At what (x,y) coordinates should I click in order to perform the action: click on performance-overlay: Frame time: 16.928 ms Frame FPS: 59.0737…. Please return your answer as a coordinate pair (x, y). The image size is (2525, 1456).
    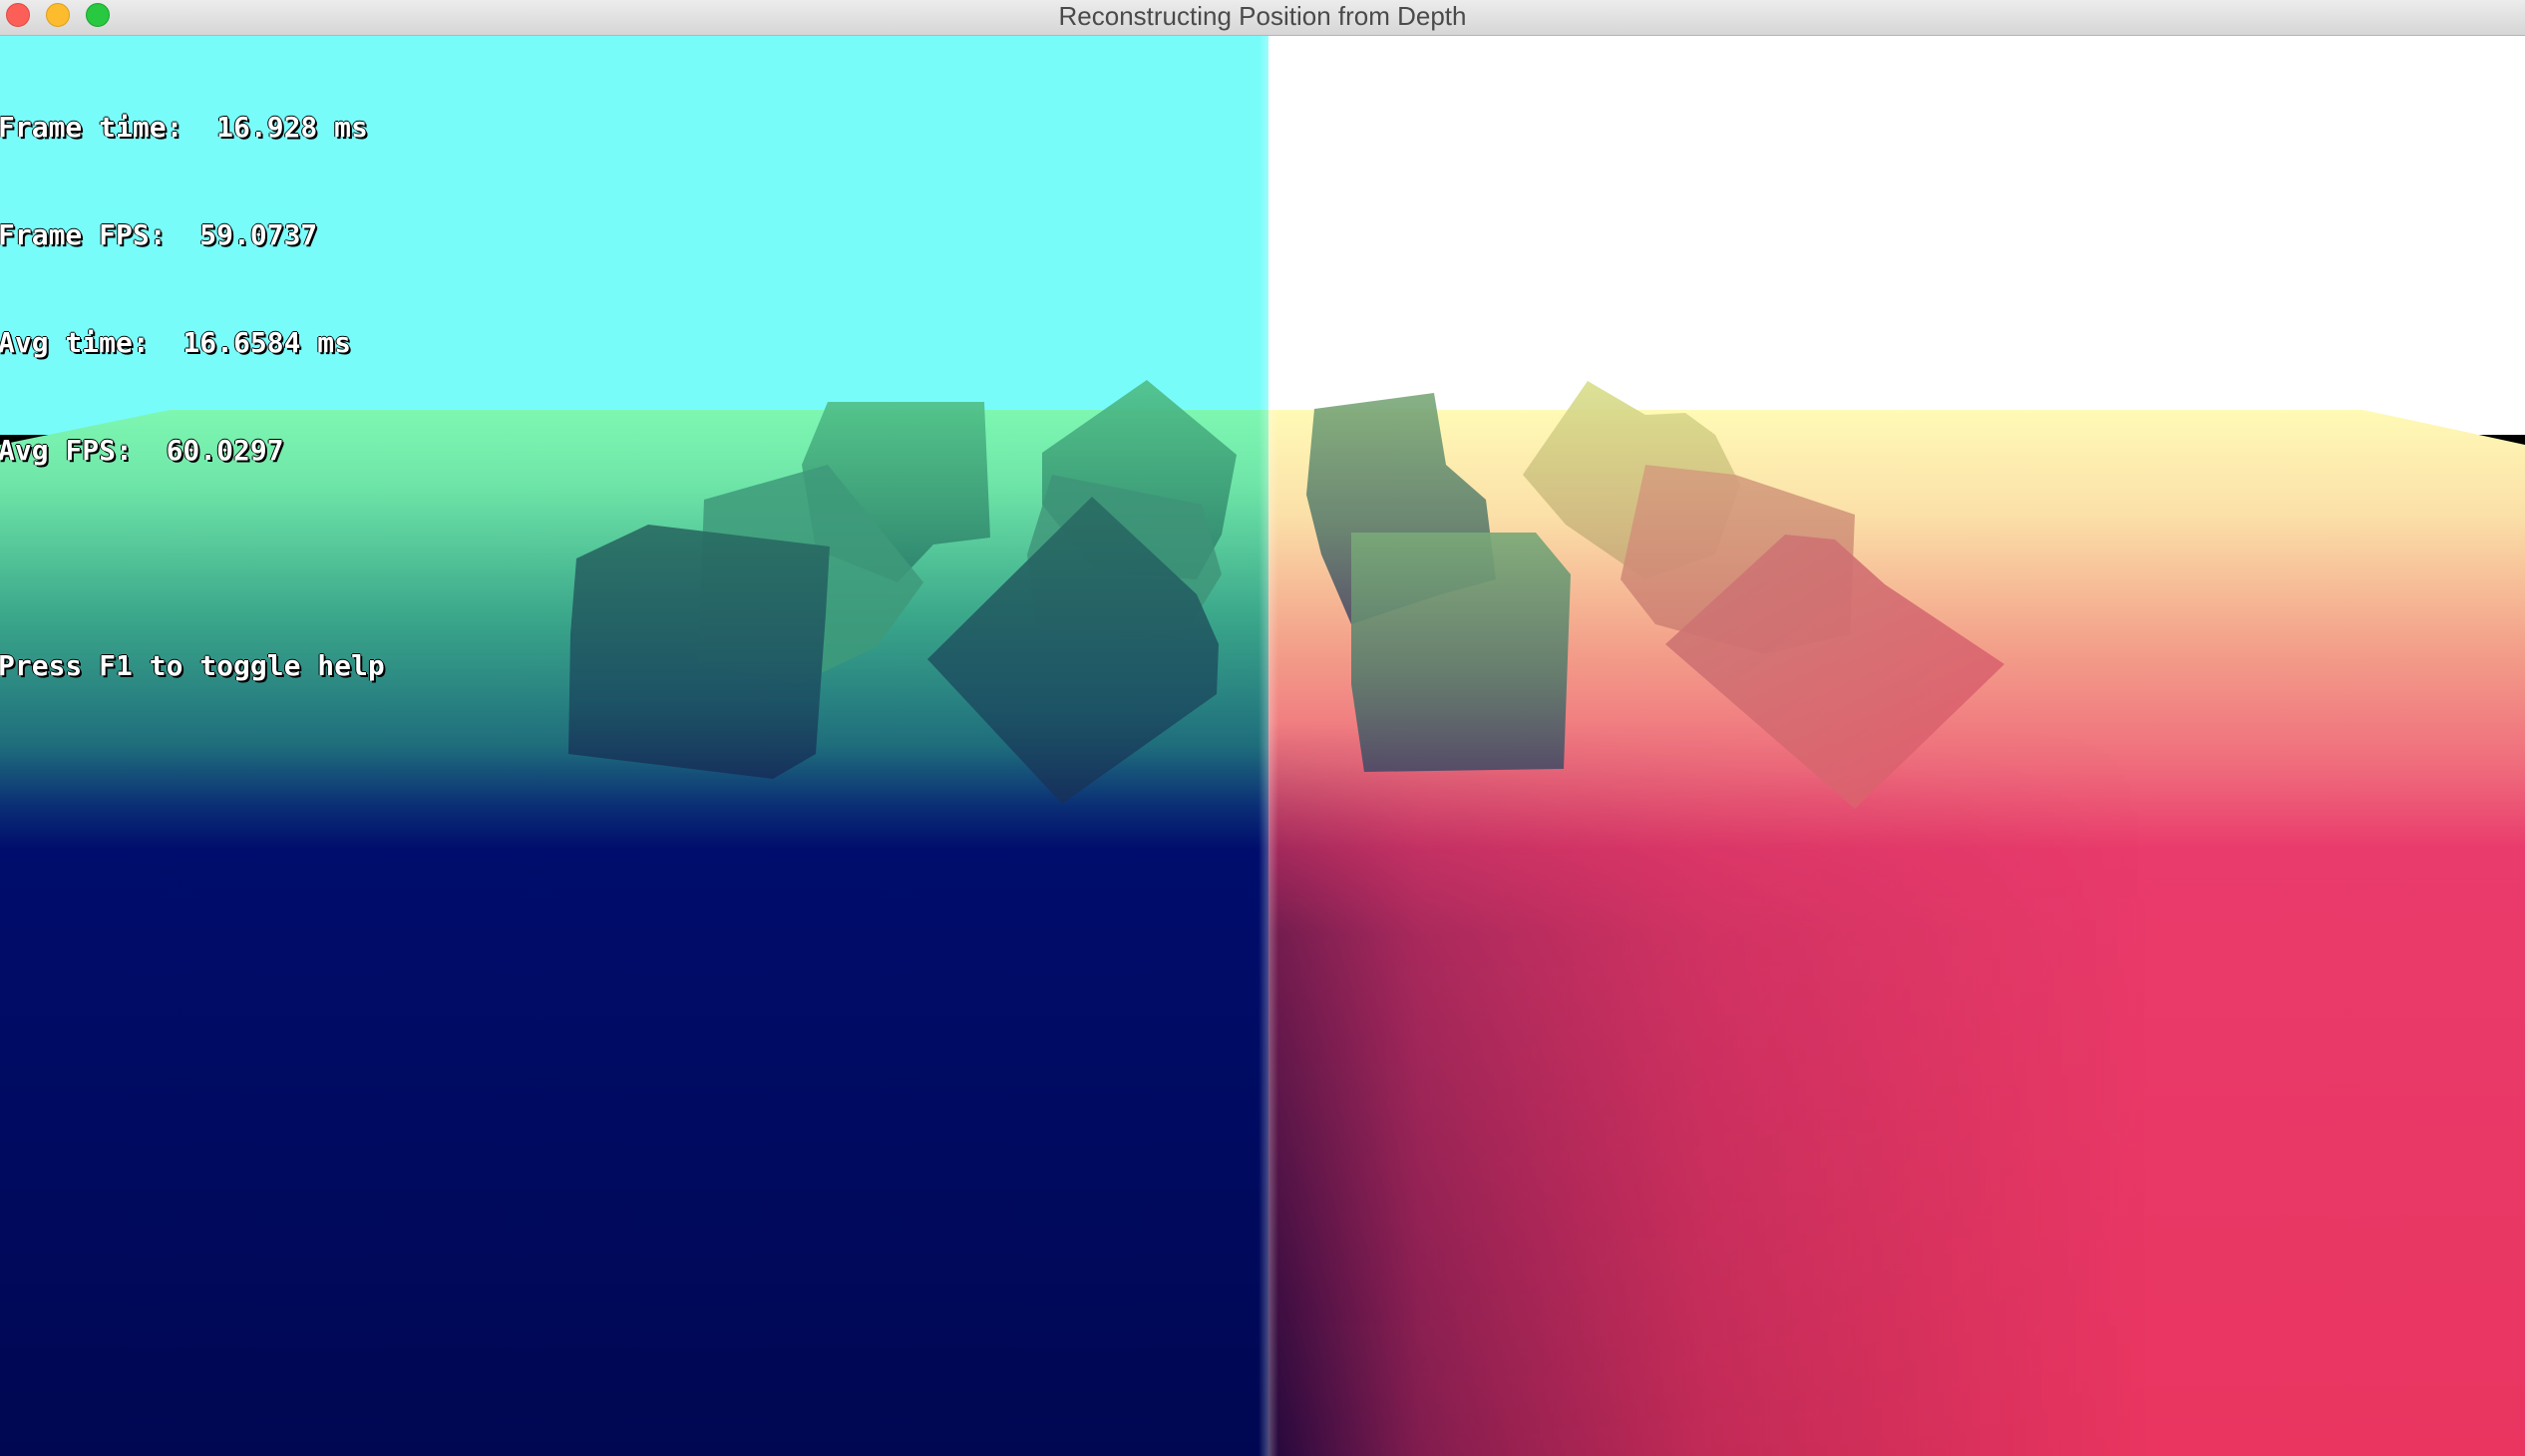
    Looking at the image, I should click on (192, 397).